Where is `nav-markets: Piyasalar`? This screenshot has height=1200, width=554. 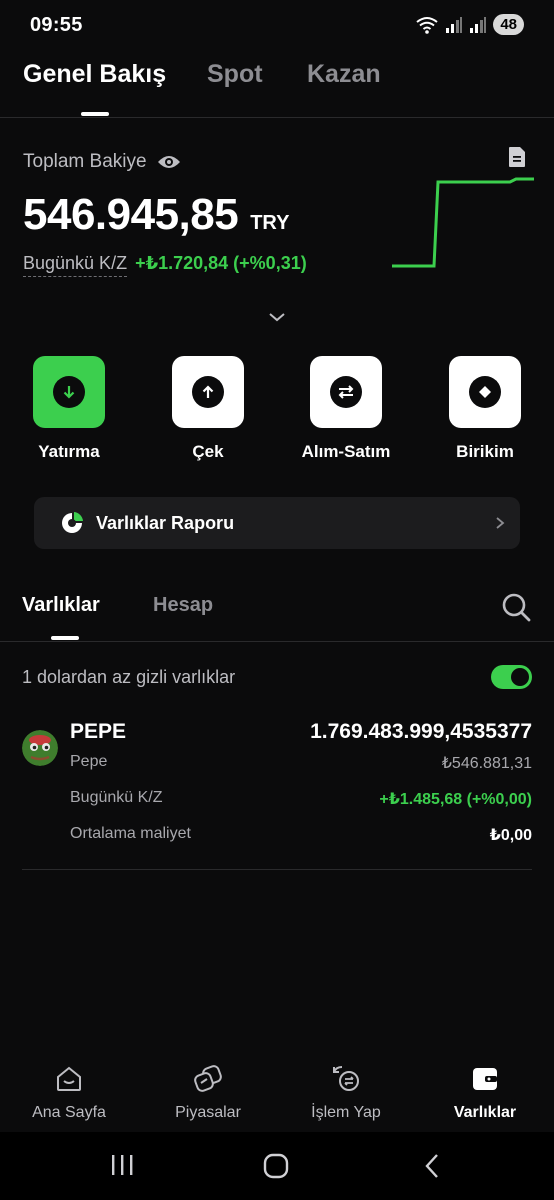 nav-markets: Piyasalar is located at coordinates (208, 1092).